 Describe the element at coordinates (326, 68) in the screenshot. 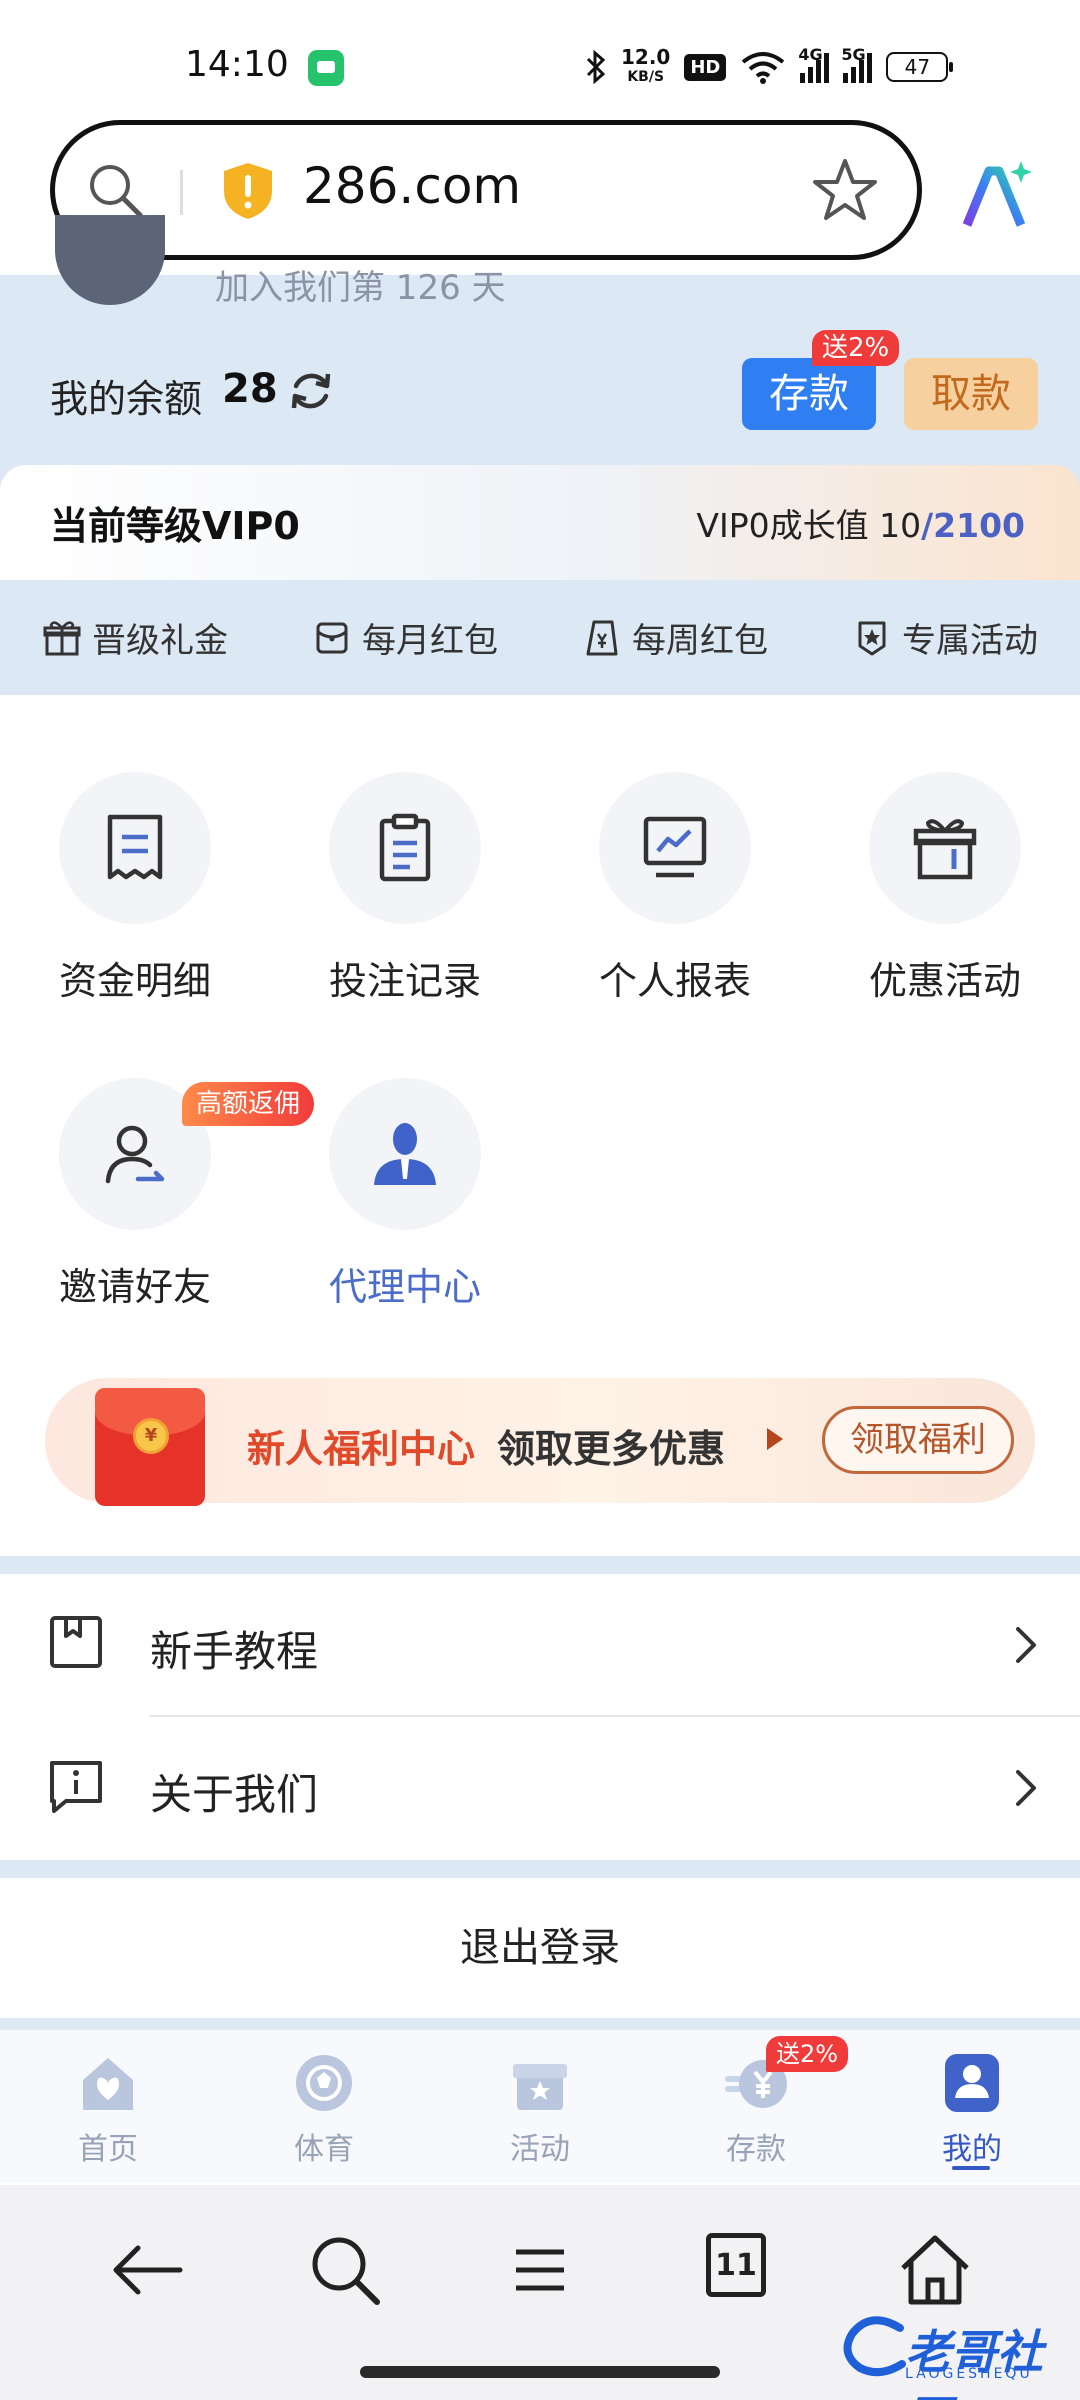

I see `message-app-icon` at that location.